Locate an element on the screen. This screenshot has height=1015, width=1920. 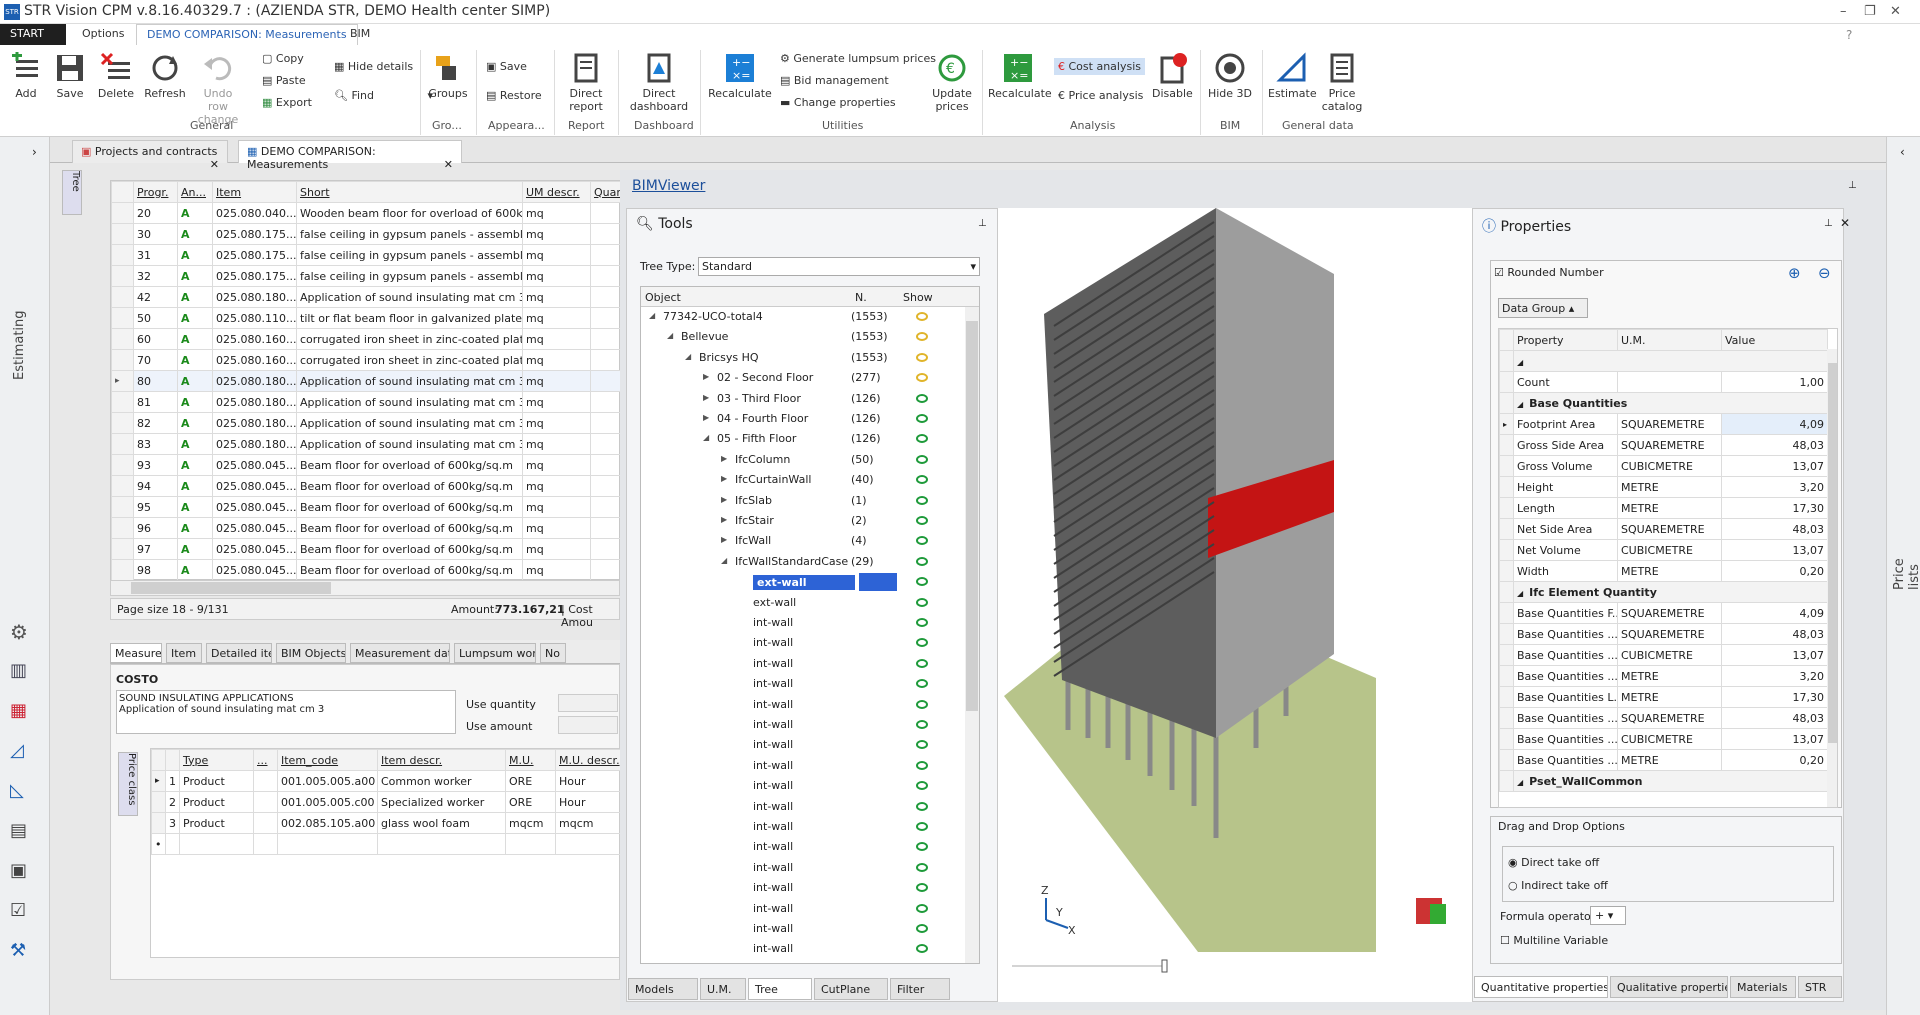
property-row: Net Volume CUBICMETRE 13,07 is located at coordinates (1663, 550).